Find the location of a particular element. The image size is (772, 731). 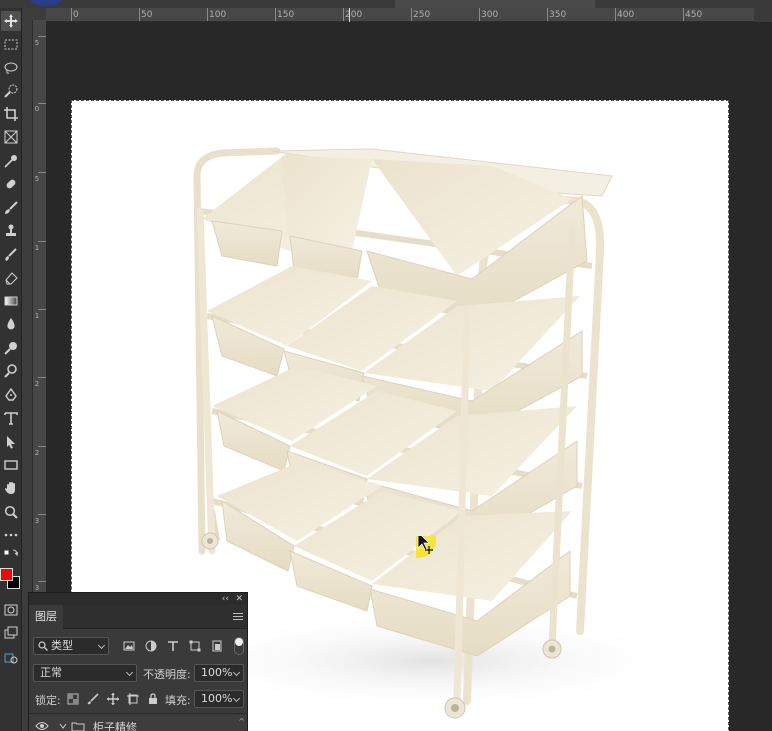

hruler-label: 250 is located at coordinates (422, 15).